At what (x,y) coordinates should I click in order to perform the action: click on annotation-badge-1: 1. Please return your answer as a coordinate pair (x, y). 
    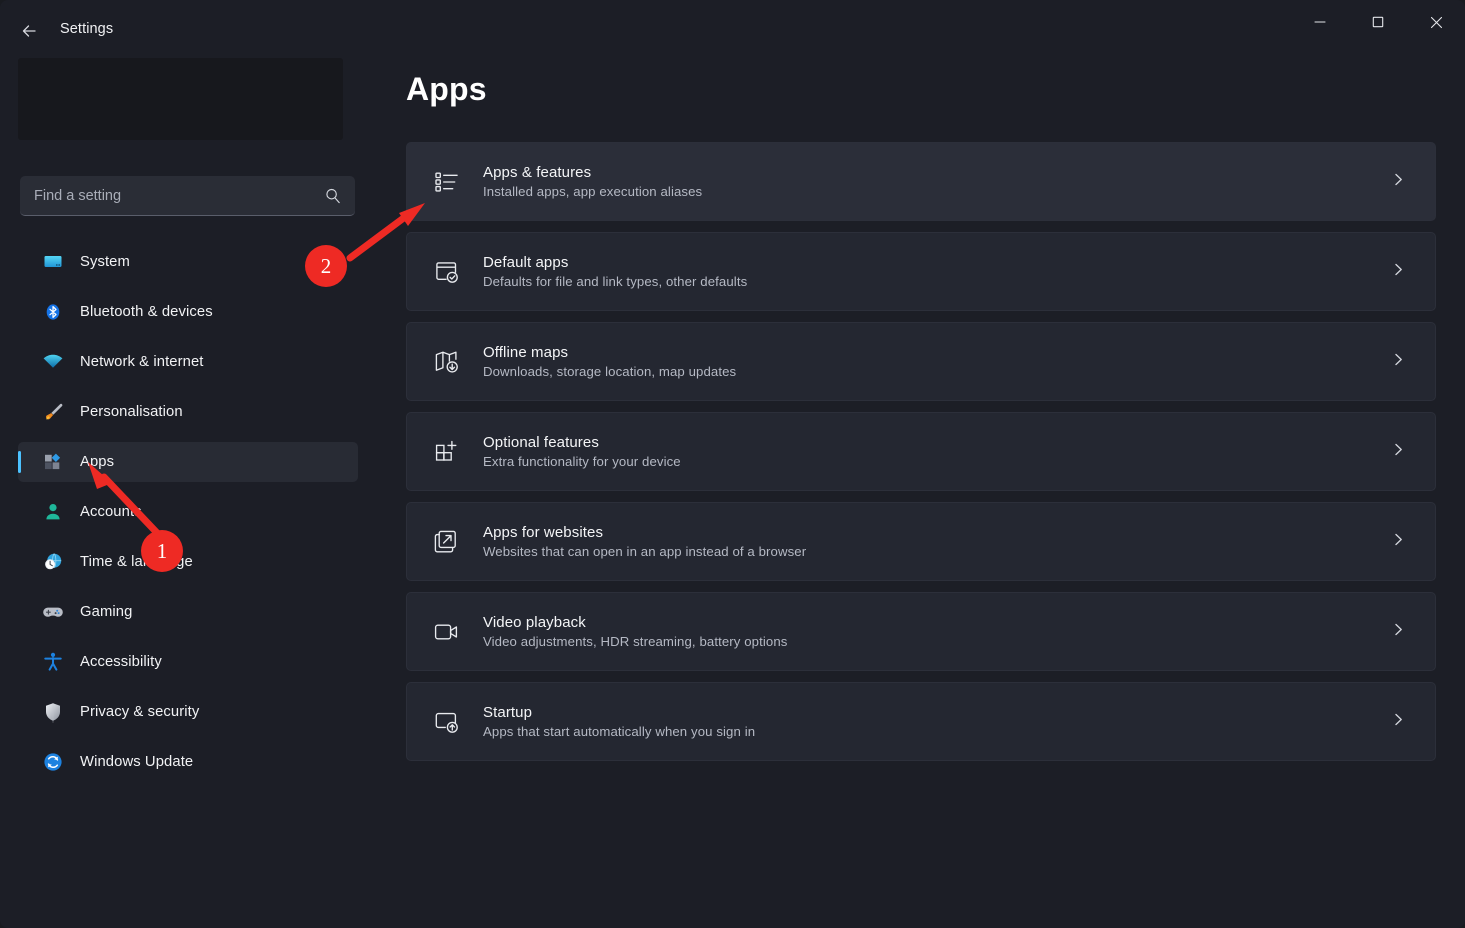
    Looking at the image, I should click on (162, 551).